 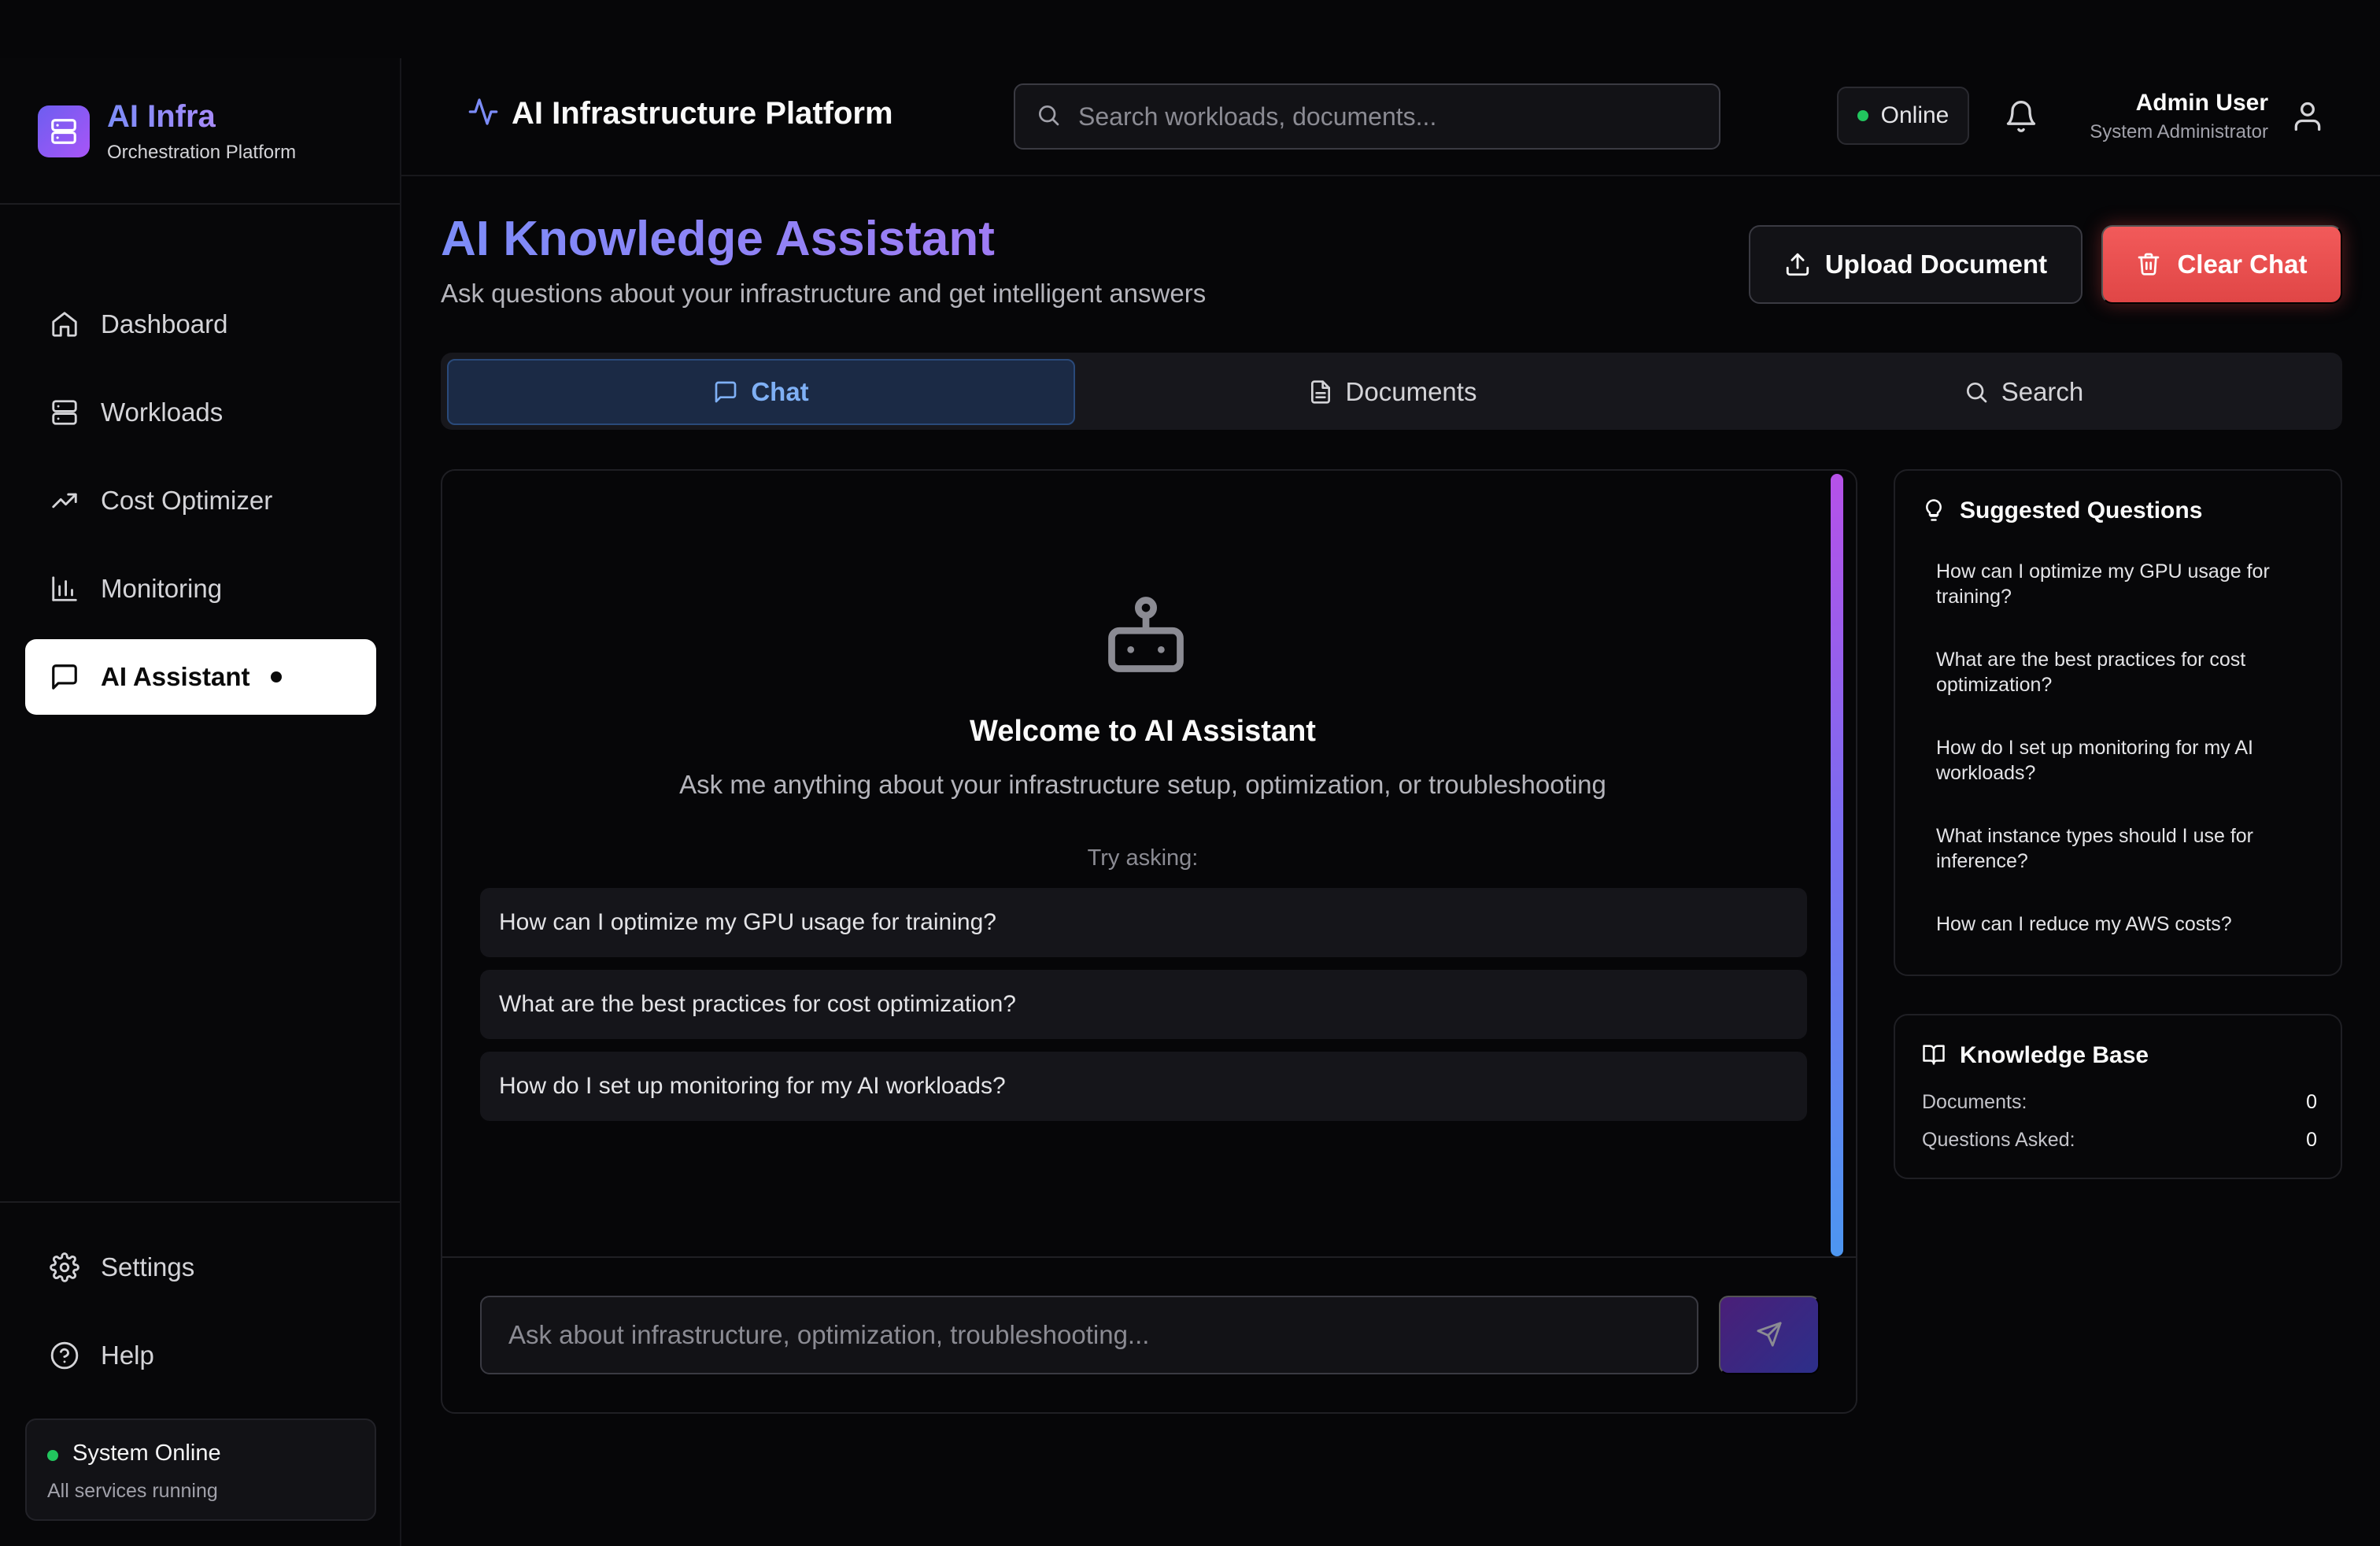 What do you see at coordinates (187, 500) in the screenshot?
I see `sidebar-item-label: Cost Optimizer` at bounding box center [187, 500].